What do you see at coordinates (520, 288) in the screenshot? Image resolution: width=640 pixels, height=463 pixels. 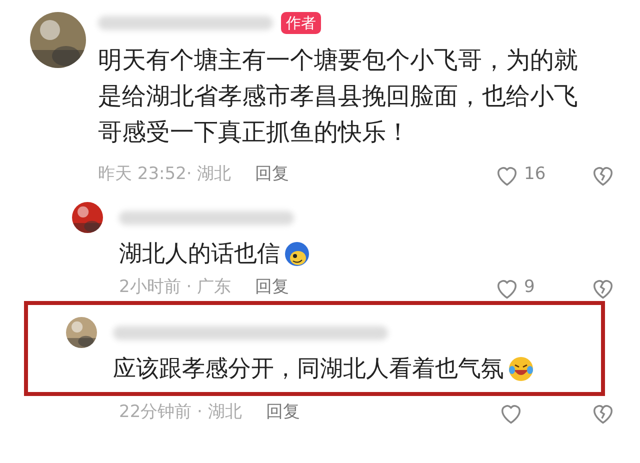 I see `like-button: 9` at bounding box center [520, 288].